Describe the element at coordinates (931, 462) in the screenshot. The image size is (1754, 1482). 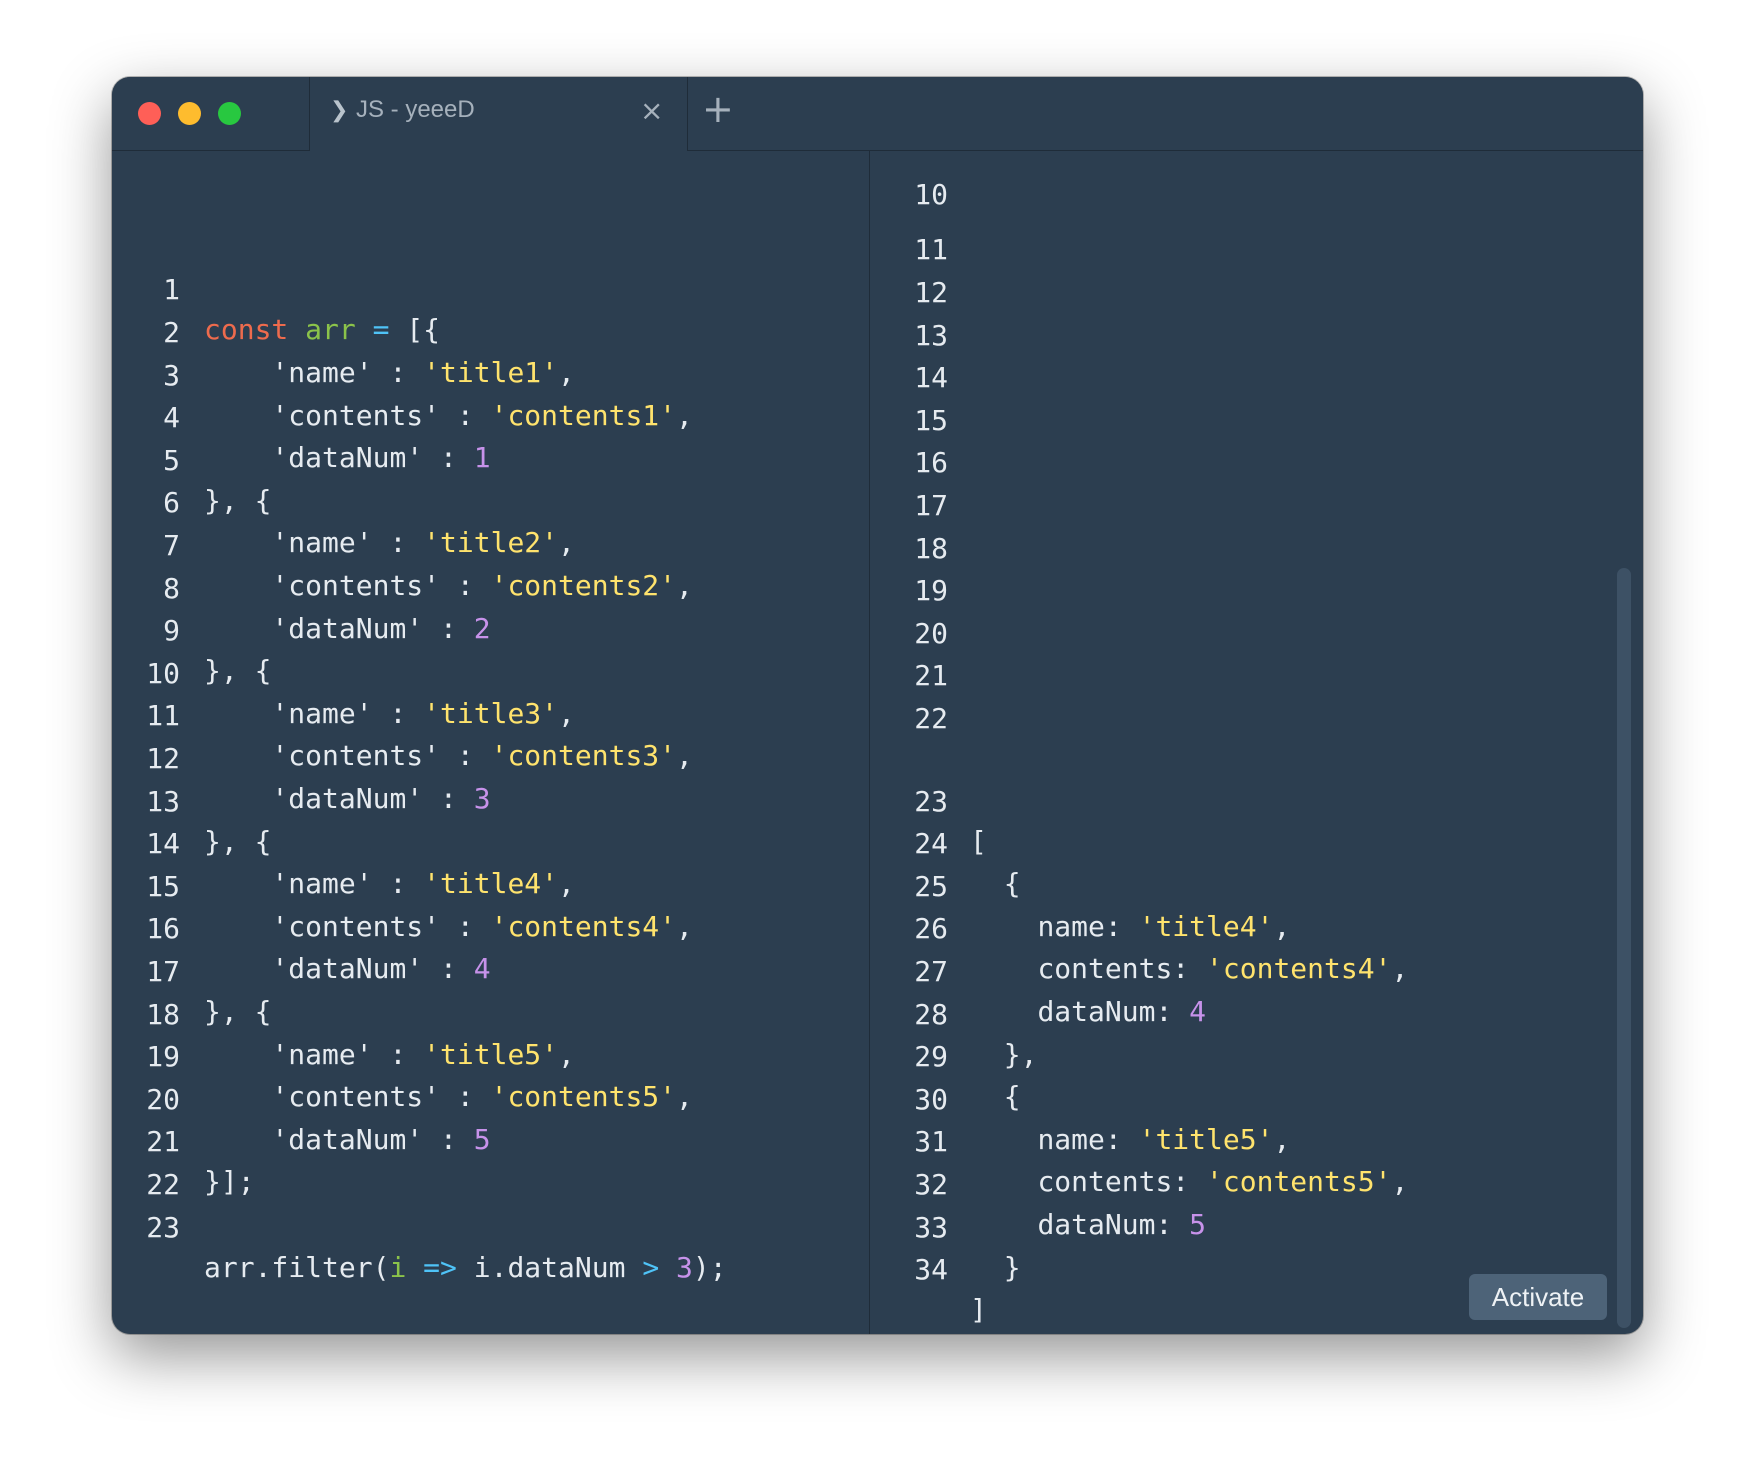
I see `line-number: 16` at that location.